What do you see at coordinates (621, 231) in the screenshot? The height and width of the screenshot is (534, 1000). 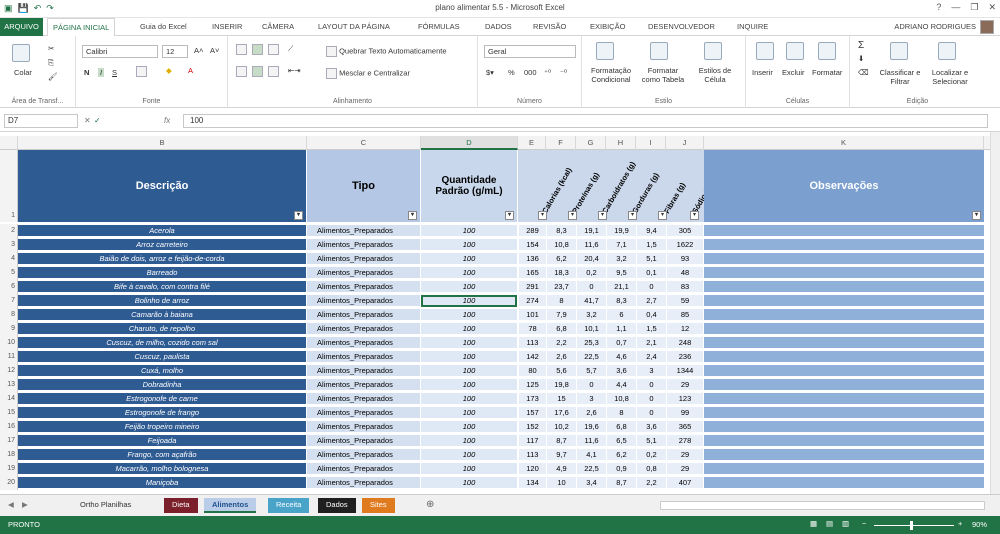 I see `cell-h: 19,9` at bounding box center [621, 231].